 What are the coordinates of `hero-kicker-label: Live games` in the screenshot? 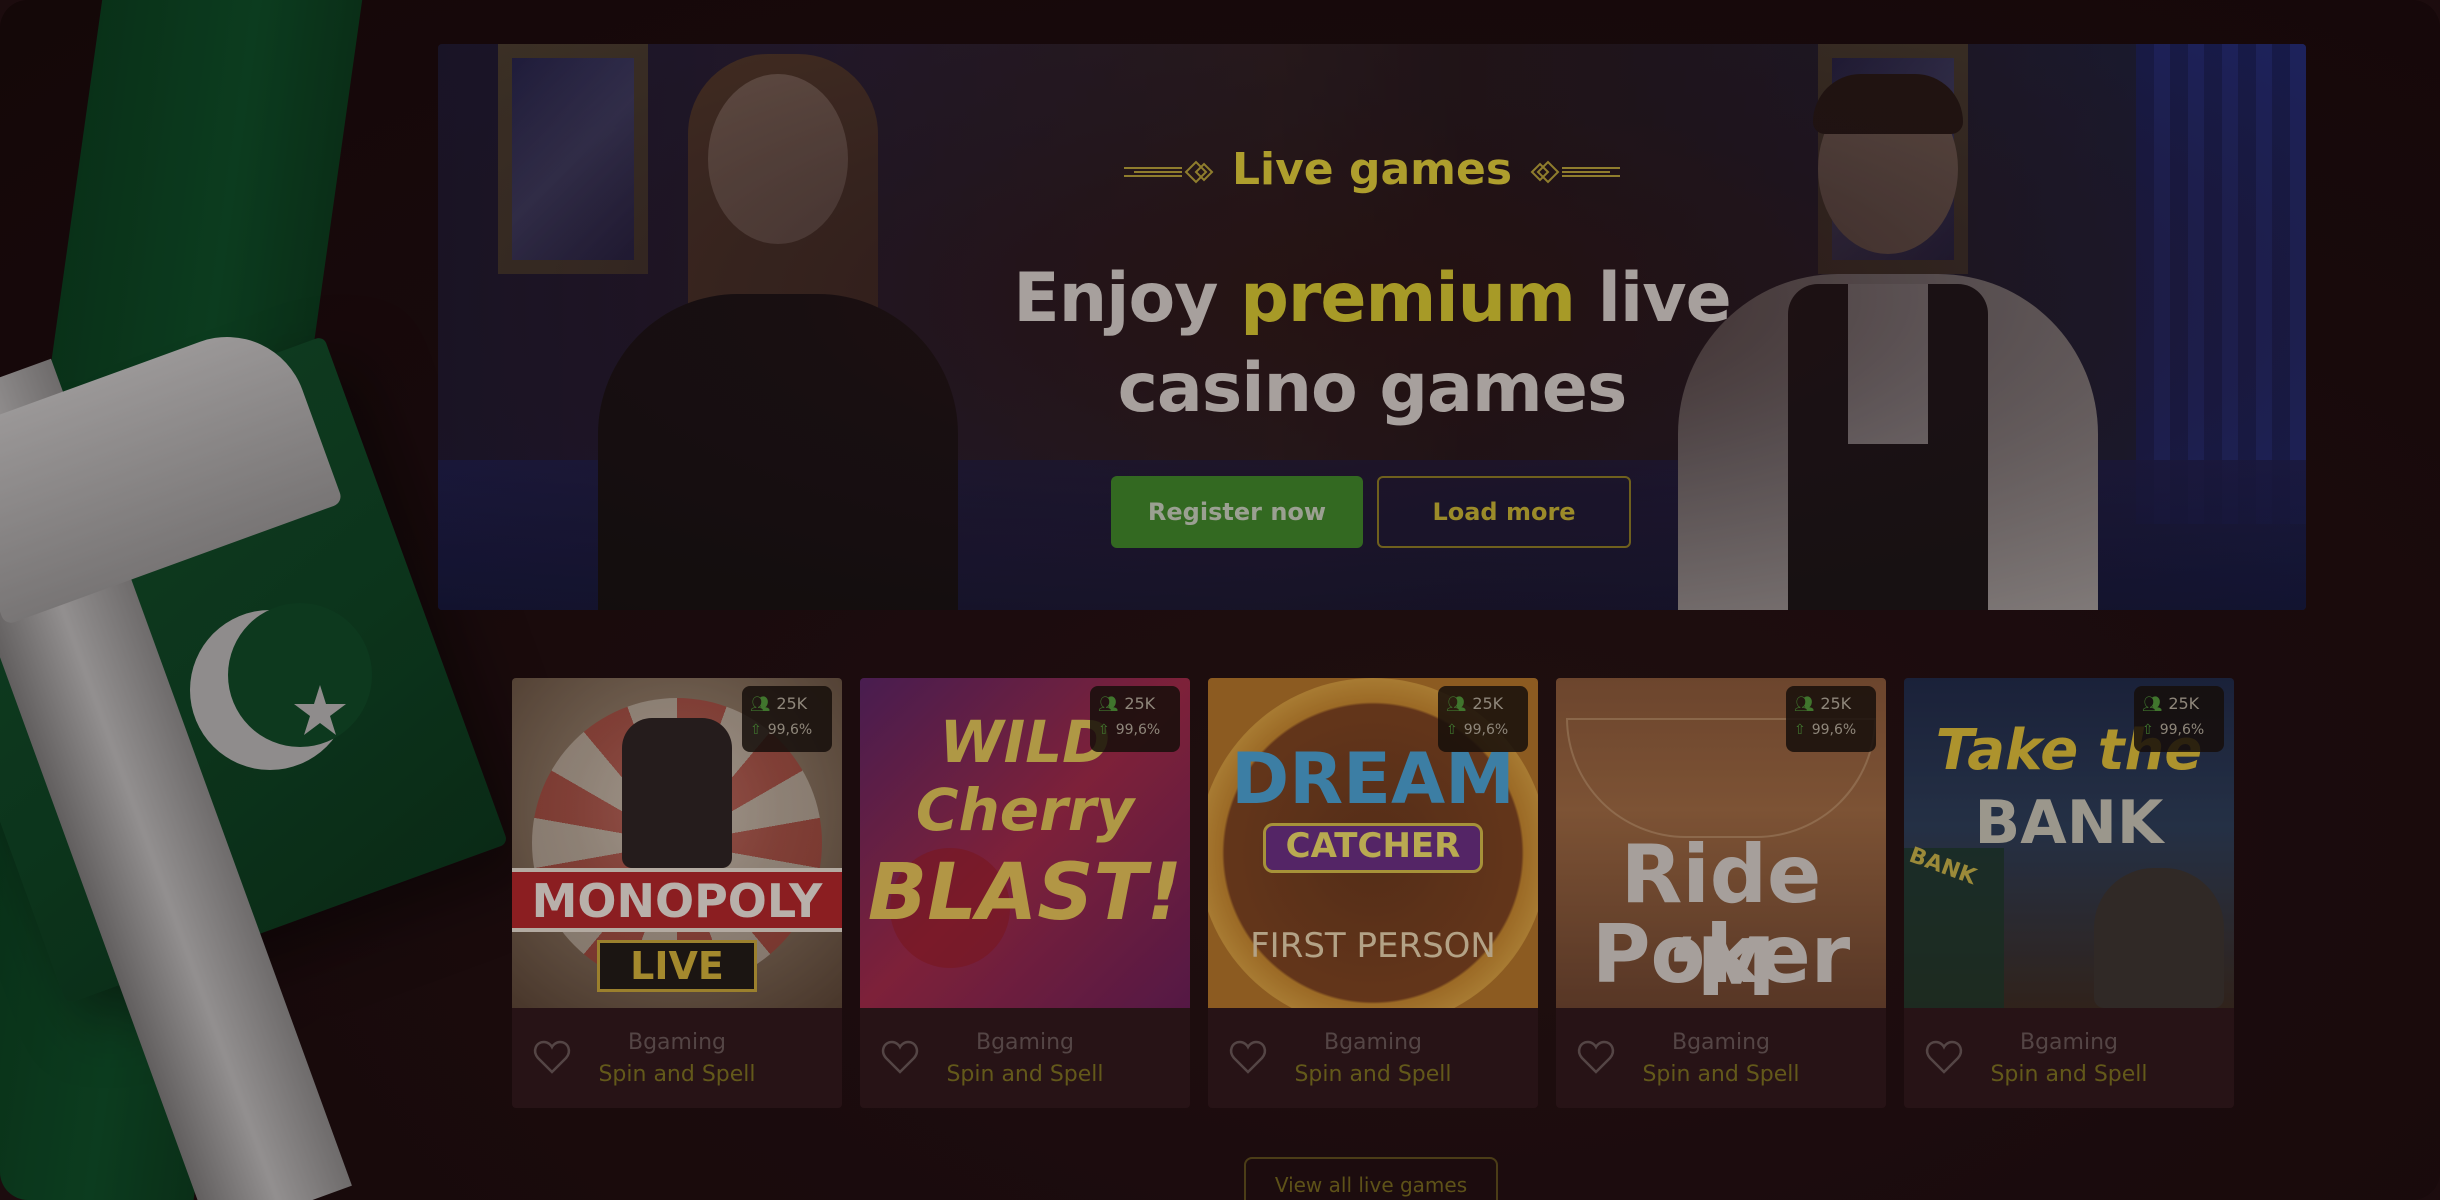 It's located at (1372, 169).